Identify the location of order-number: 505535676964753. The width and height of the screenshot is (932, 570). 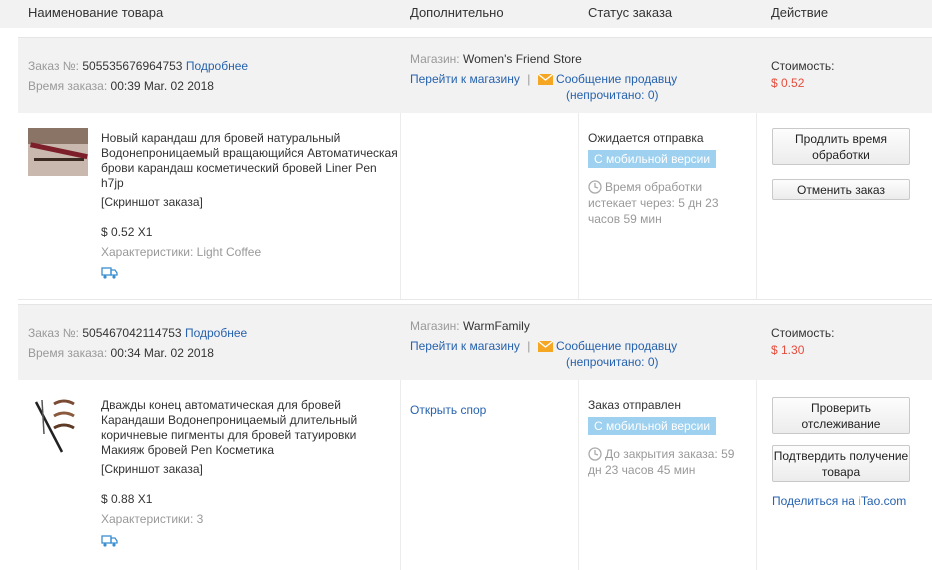
(132, 66).